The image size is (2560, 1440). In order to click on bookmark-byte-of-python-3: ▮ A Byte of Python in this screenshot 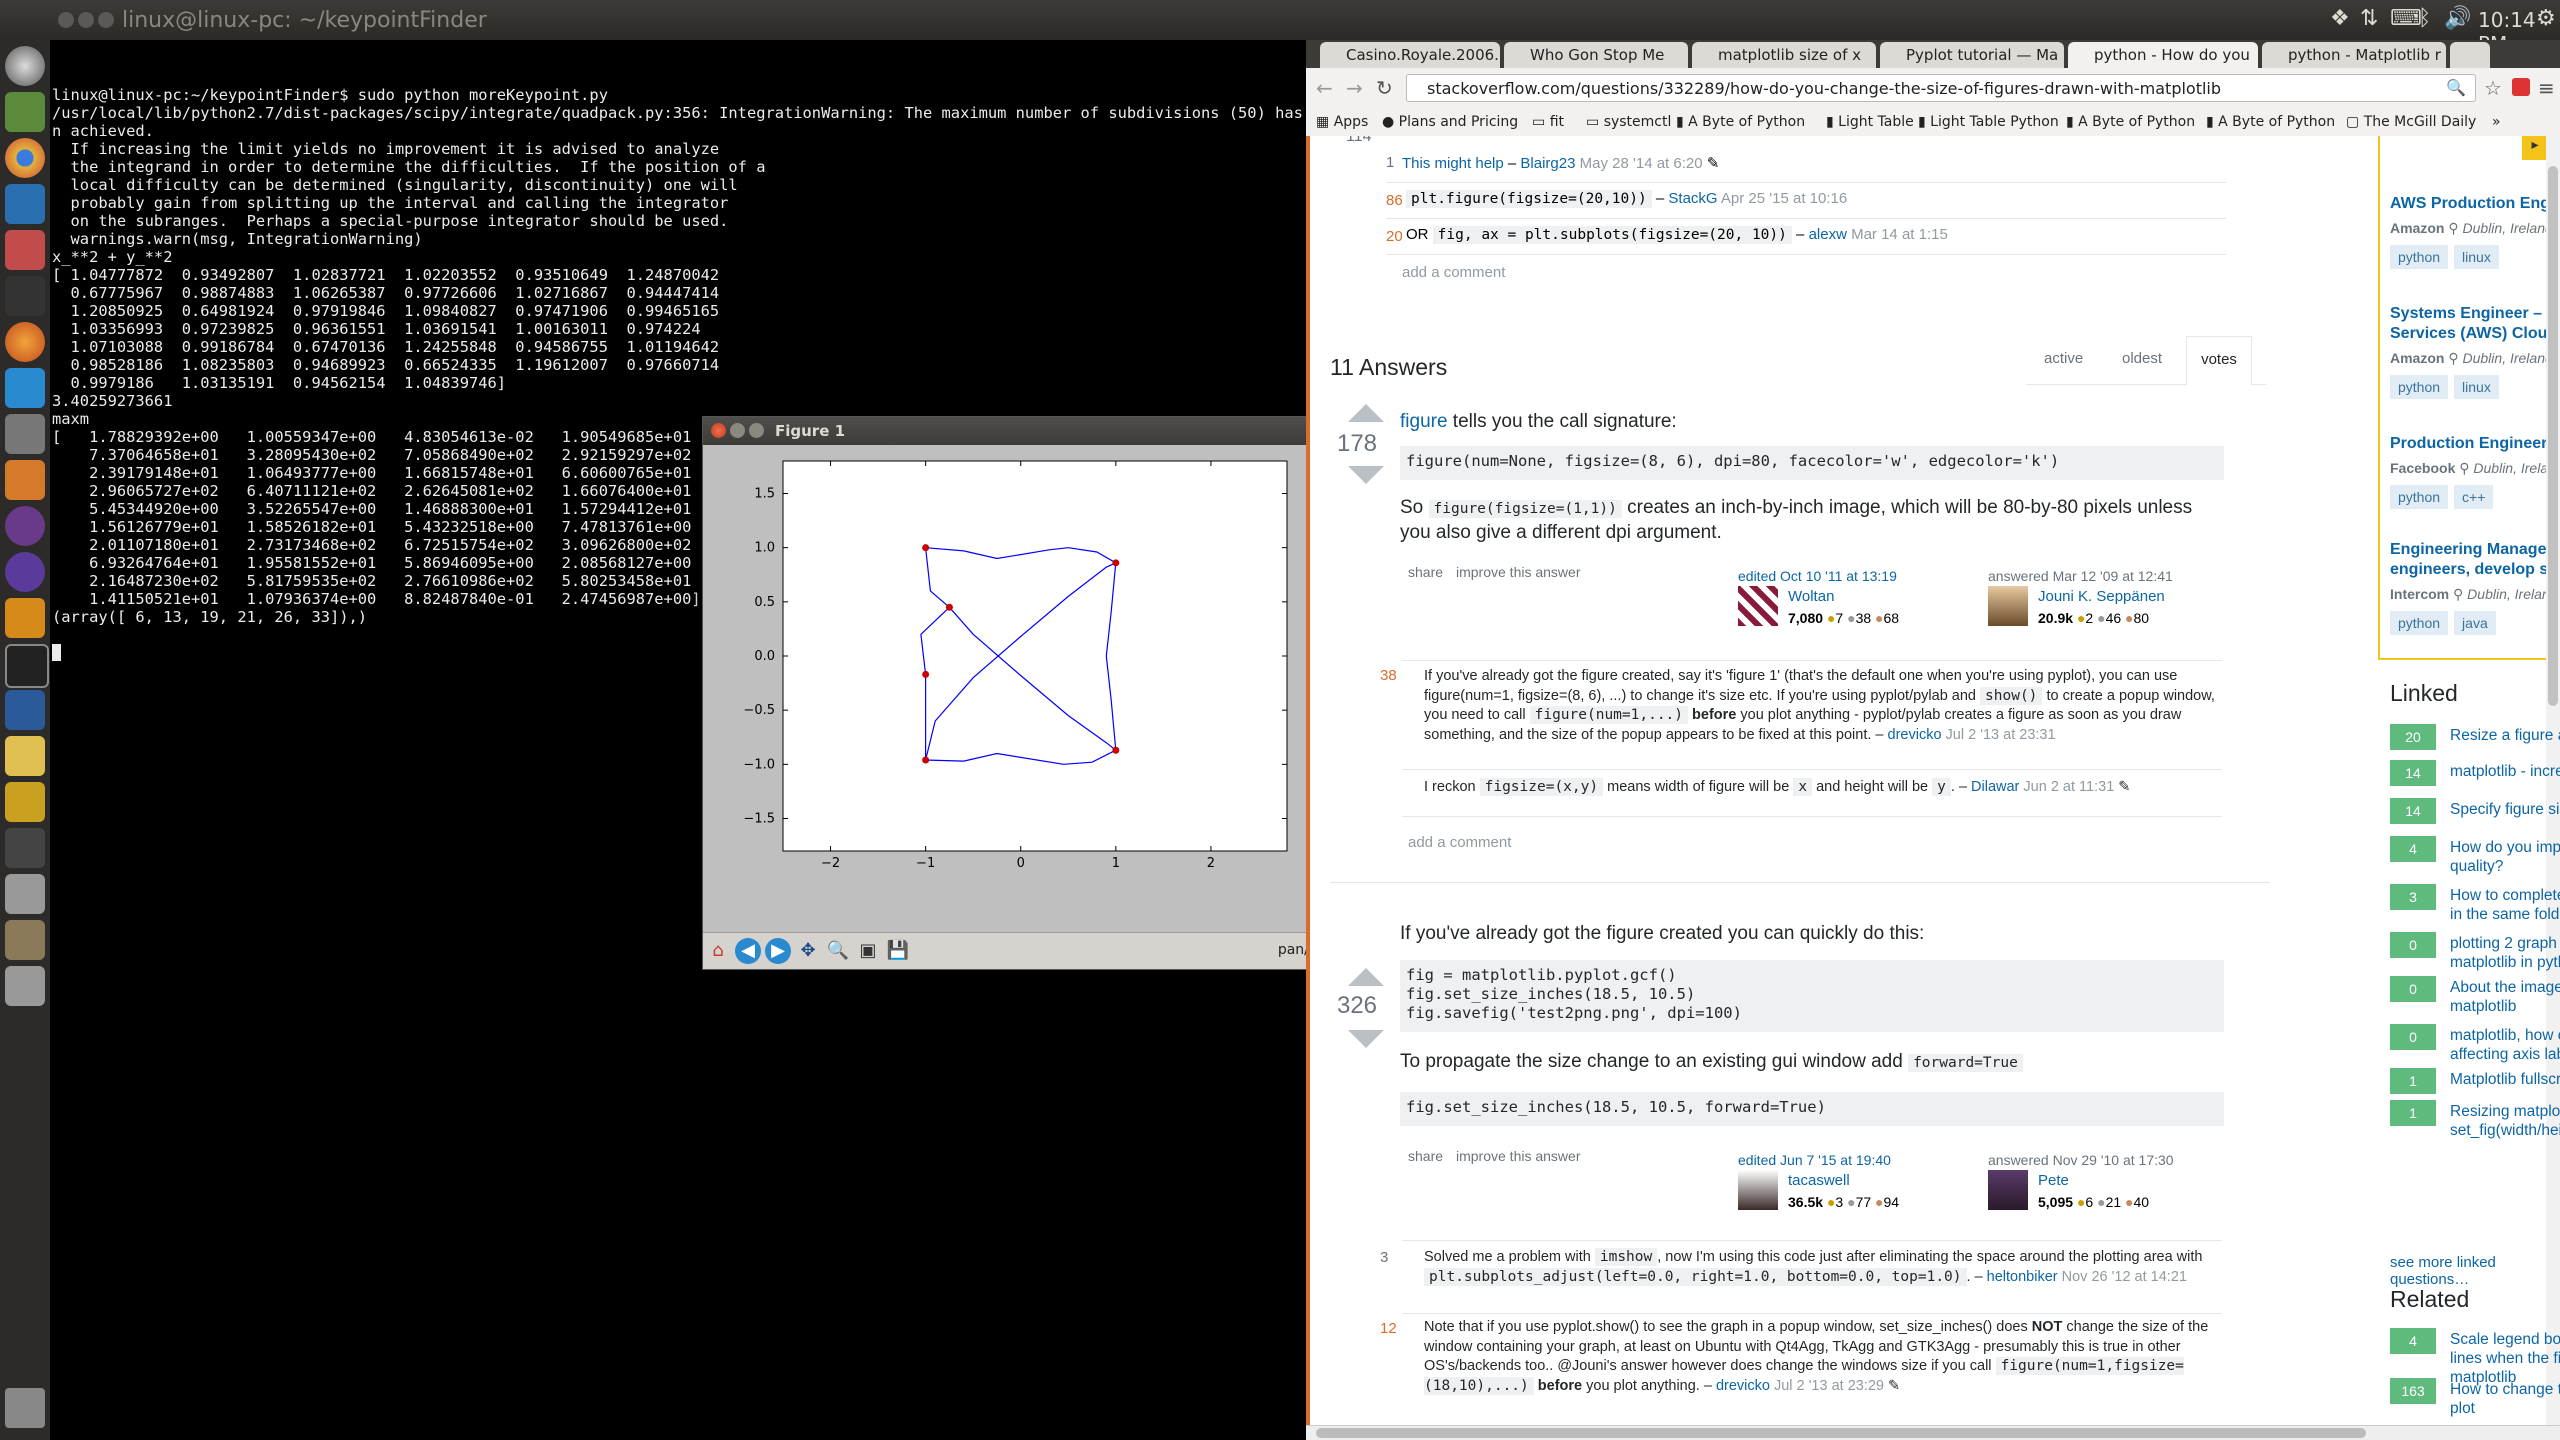, I will do `click(2270, 122)`.